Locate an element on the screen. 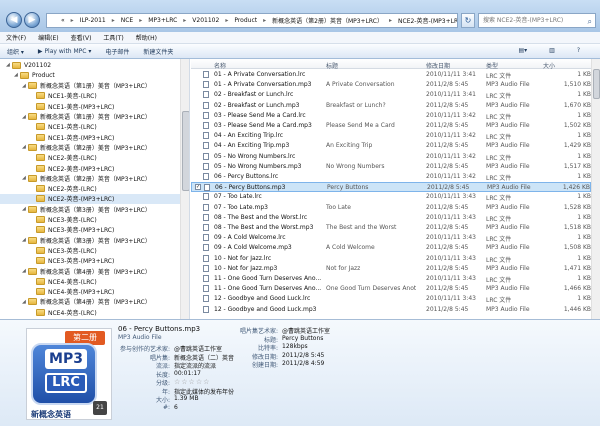 Image resolution: width=600 pixels, height=426 pixels. view-options-icon: ▤▾ is located at coordinates (522, 50).